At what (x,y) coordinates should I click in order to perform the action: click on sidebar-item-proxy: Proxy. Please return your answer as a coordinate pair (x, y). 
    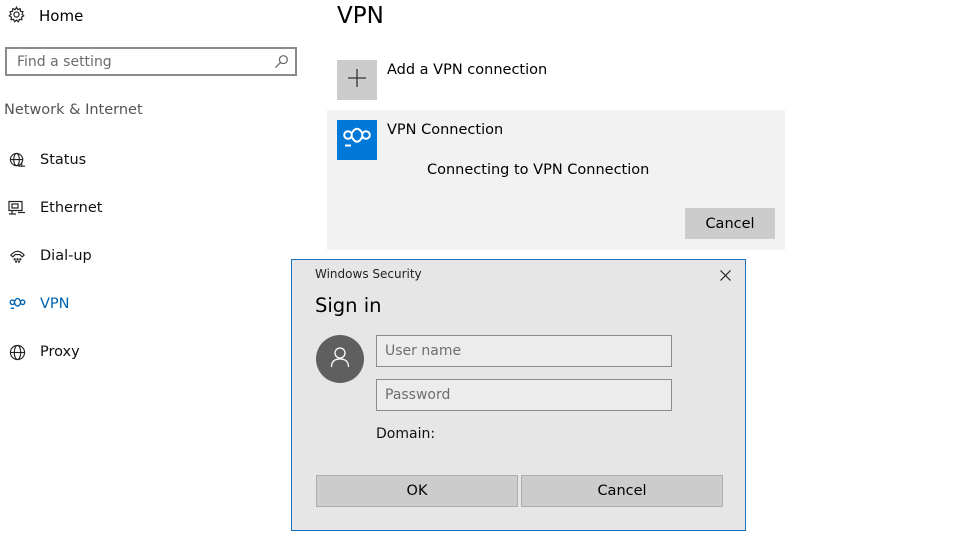
    Looking at the image, I should click on (44, 352).